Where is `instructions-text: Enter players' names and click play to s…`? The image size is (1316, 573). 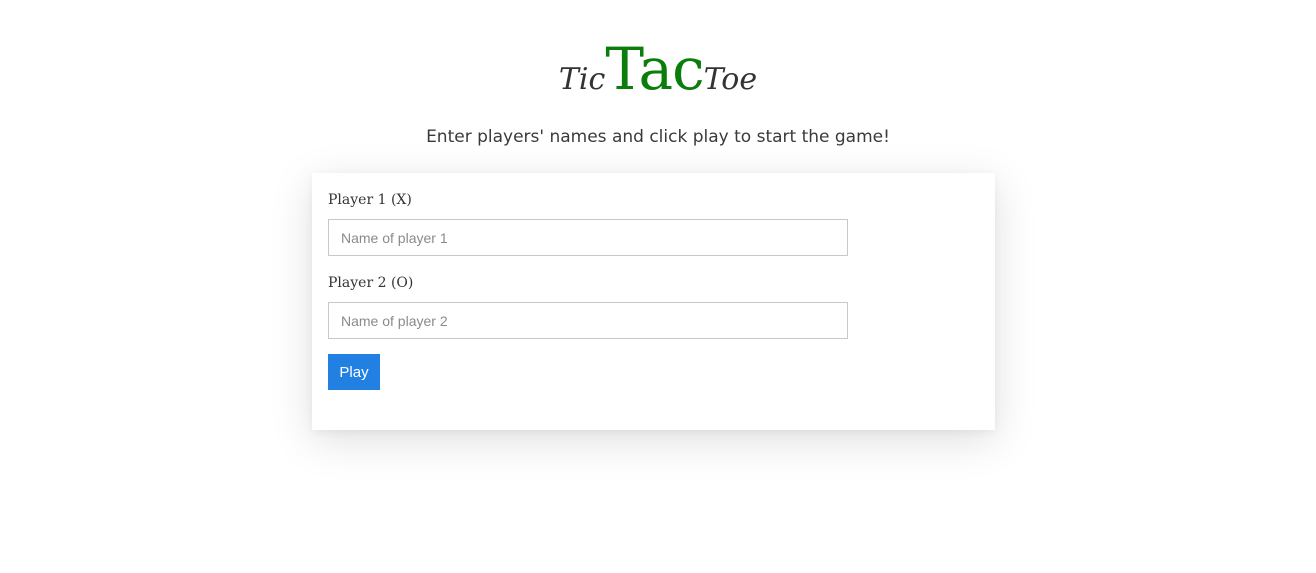 instructions-text: Enter players' names and click play to s… is located at coordinates (658, 137).